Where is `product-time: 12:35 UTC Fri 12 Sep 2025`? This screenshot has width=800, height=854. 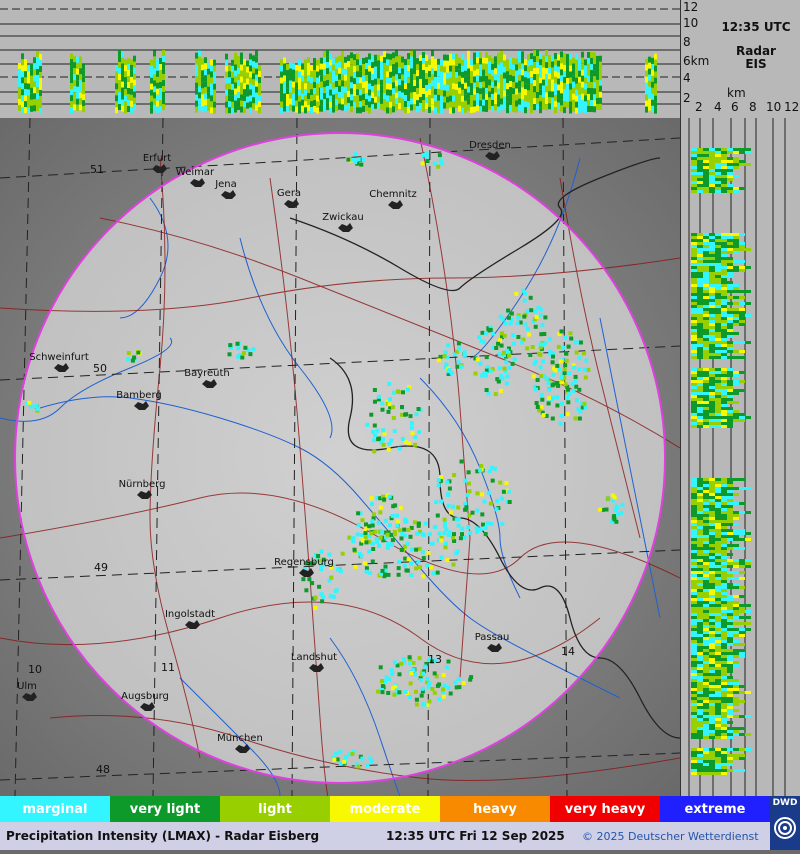
product-time: 12:35 UTC Fri 12 Sep 2025 is located at coordinates (475, 836).